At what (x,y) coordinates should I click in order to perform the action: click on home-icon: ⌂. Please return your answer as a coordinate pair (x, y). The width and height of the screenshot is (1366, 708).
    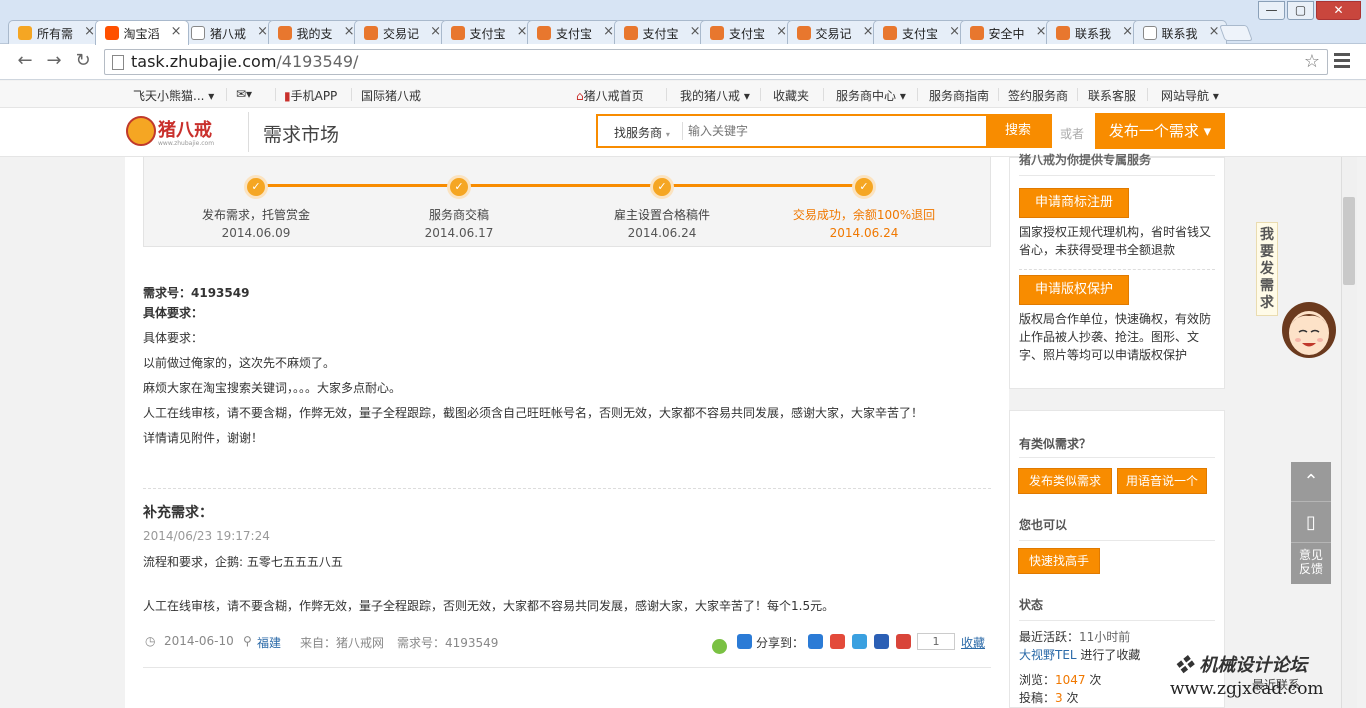
    Looking at the image, I should click on (580, 96).